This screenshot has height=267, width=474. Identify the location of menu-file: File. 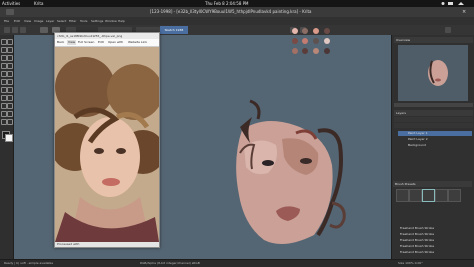
(6, 21).